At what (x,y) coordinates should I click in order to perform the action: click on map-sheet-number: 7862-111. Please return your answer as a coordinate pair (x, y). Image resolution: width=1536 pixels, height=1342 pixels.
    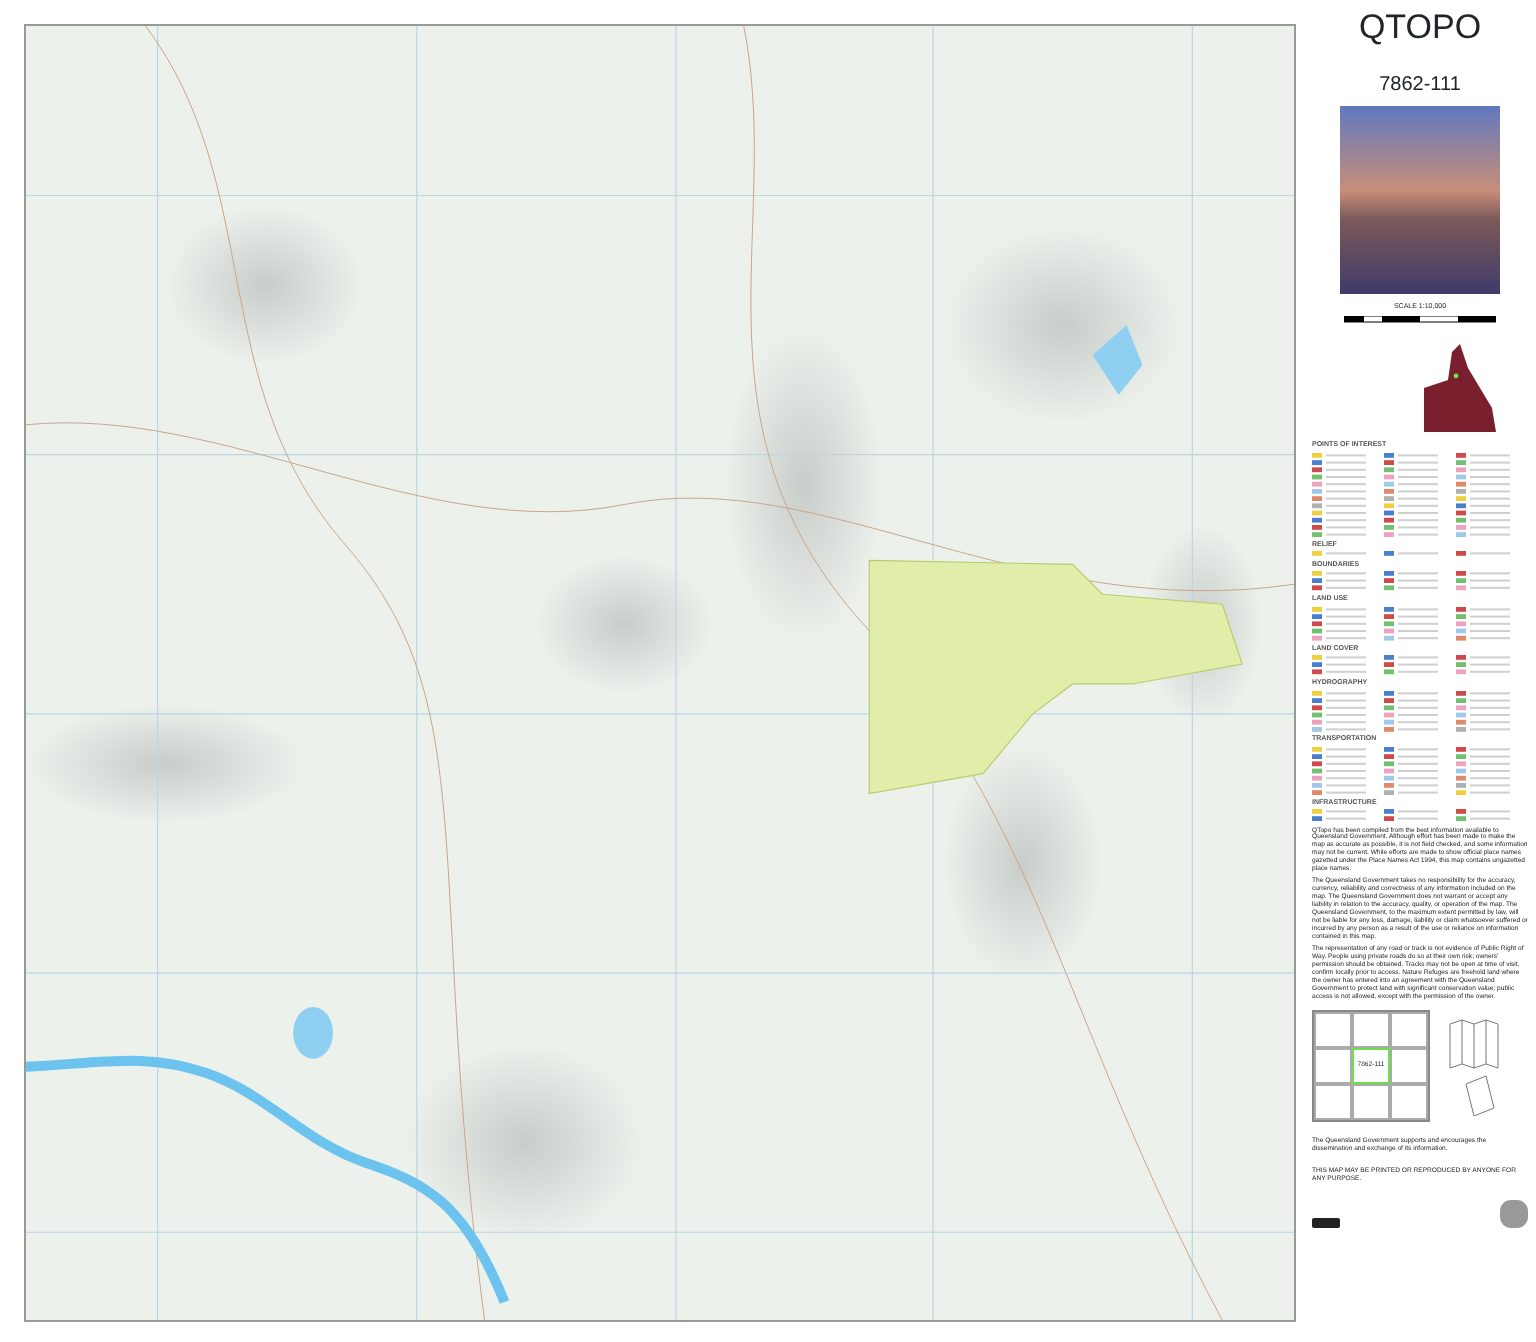
    Looking at the image, I should click on (1420, 85).